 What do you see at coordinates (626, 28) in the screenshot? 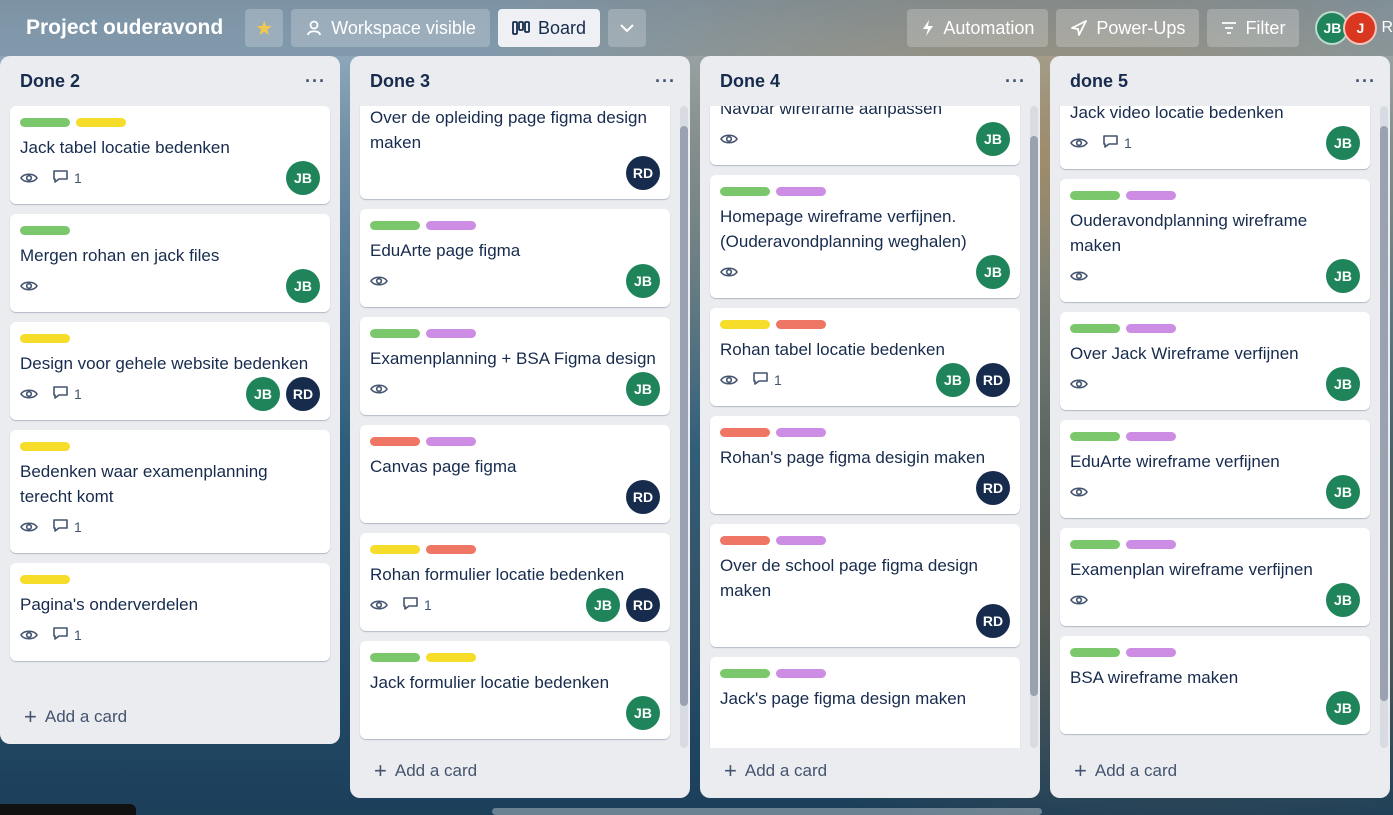
I see `view-switcher-button` at bounding box center [626, 28].